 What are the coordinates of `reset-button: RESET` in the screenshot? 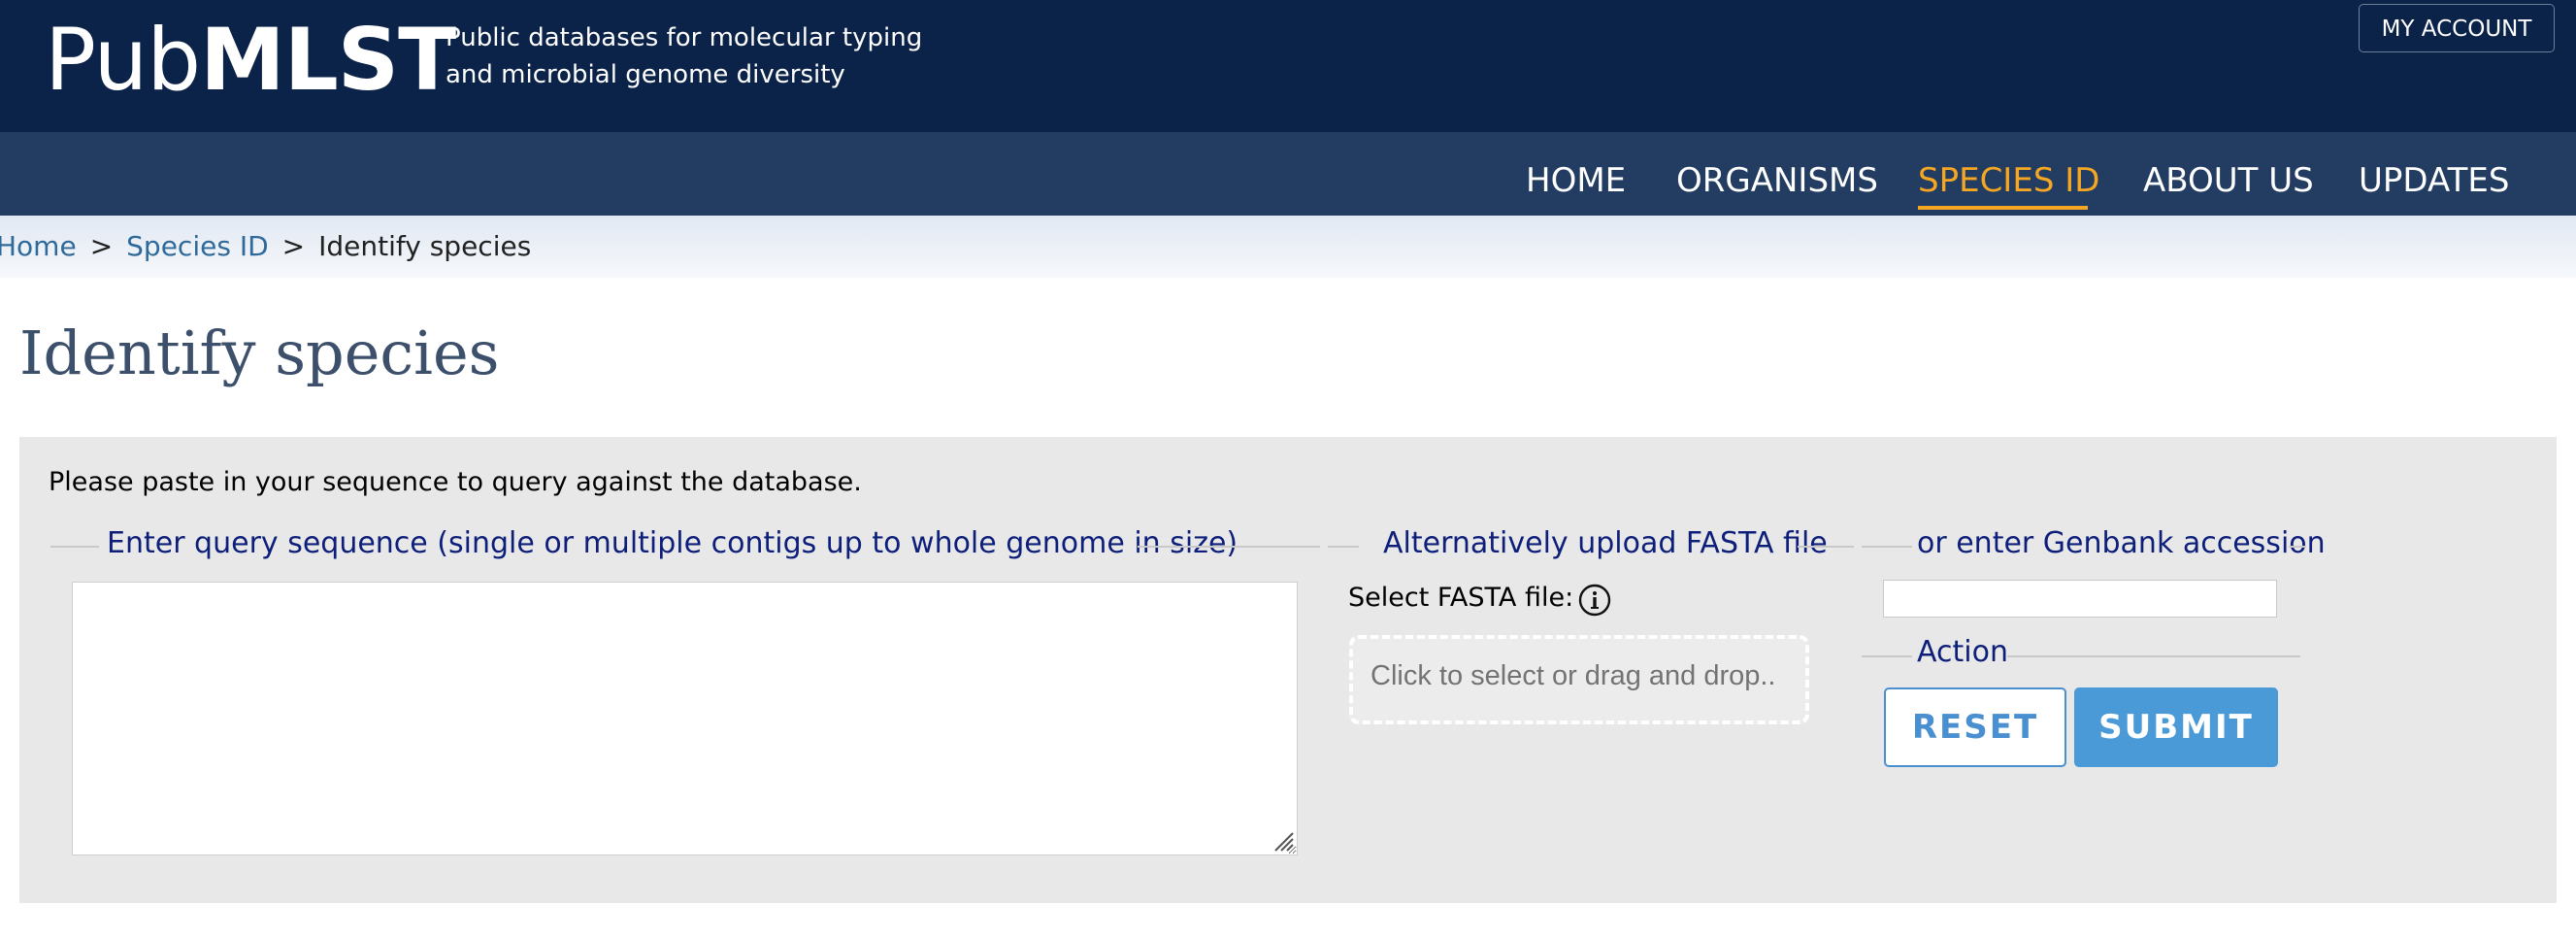 It's located at (1975, 727).